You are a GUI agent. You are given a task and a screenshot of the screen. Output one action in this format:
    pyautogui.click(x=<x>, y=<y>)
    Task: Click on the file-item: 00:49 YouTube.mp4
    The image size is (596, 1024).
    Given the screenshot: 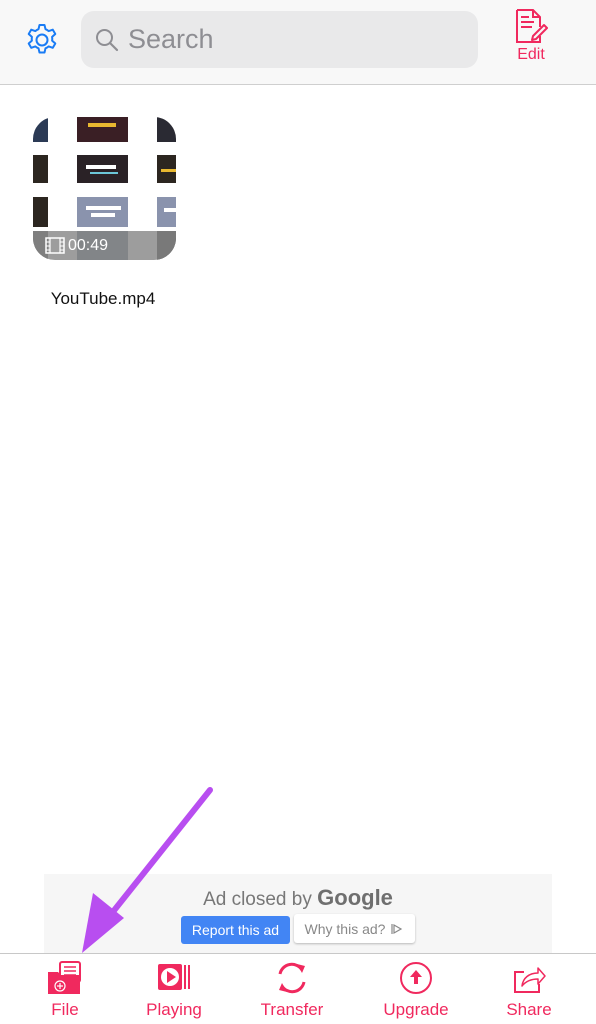 What is the action you would take?
    pyautogui.click(x=104, y=212)
    